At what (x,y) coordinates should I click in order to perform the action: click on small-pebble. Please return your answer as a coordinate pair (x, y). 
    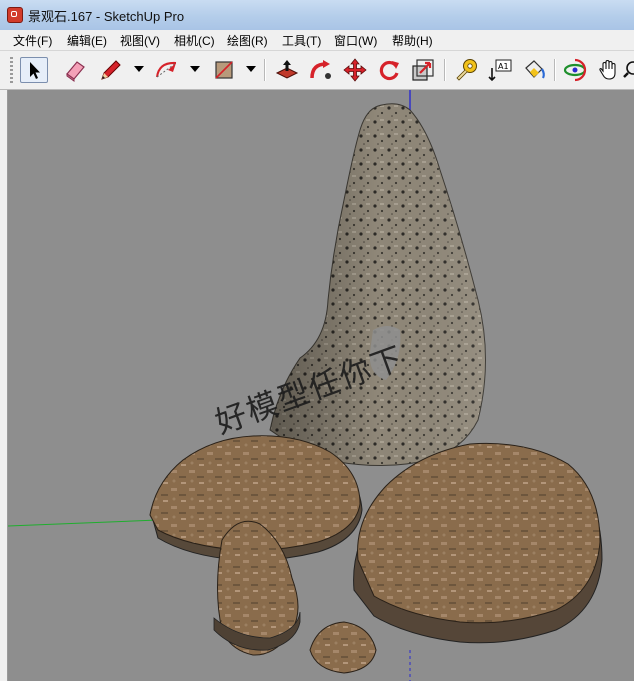
    Looking at the image, I should click on (343, 647).